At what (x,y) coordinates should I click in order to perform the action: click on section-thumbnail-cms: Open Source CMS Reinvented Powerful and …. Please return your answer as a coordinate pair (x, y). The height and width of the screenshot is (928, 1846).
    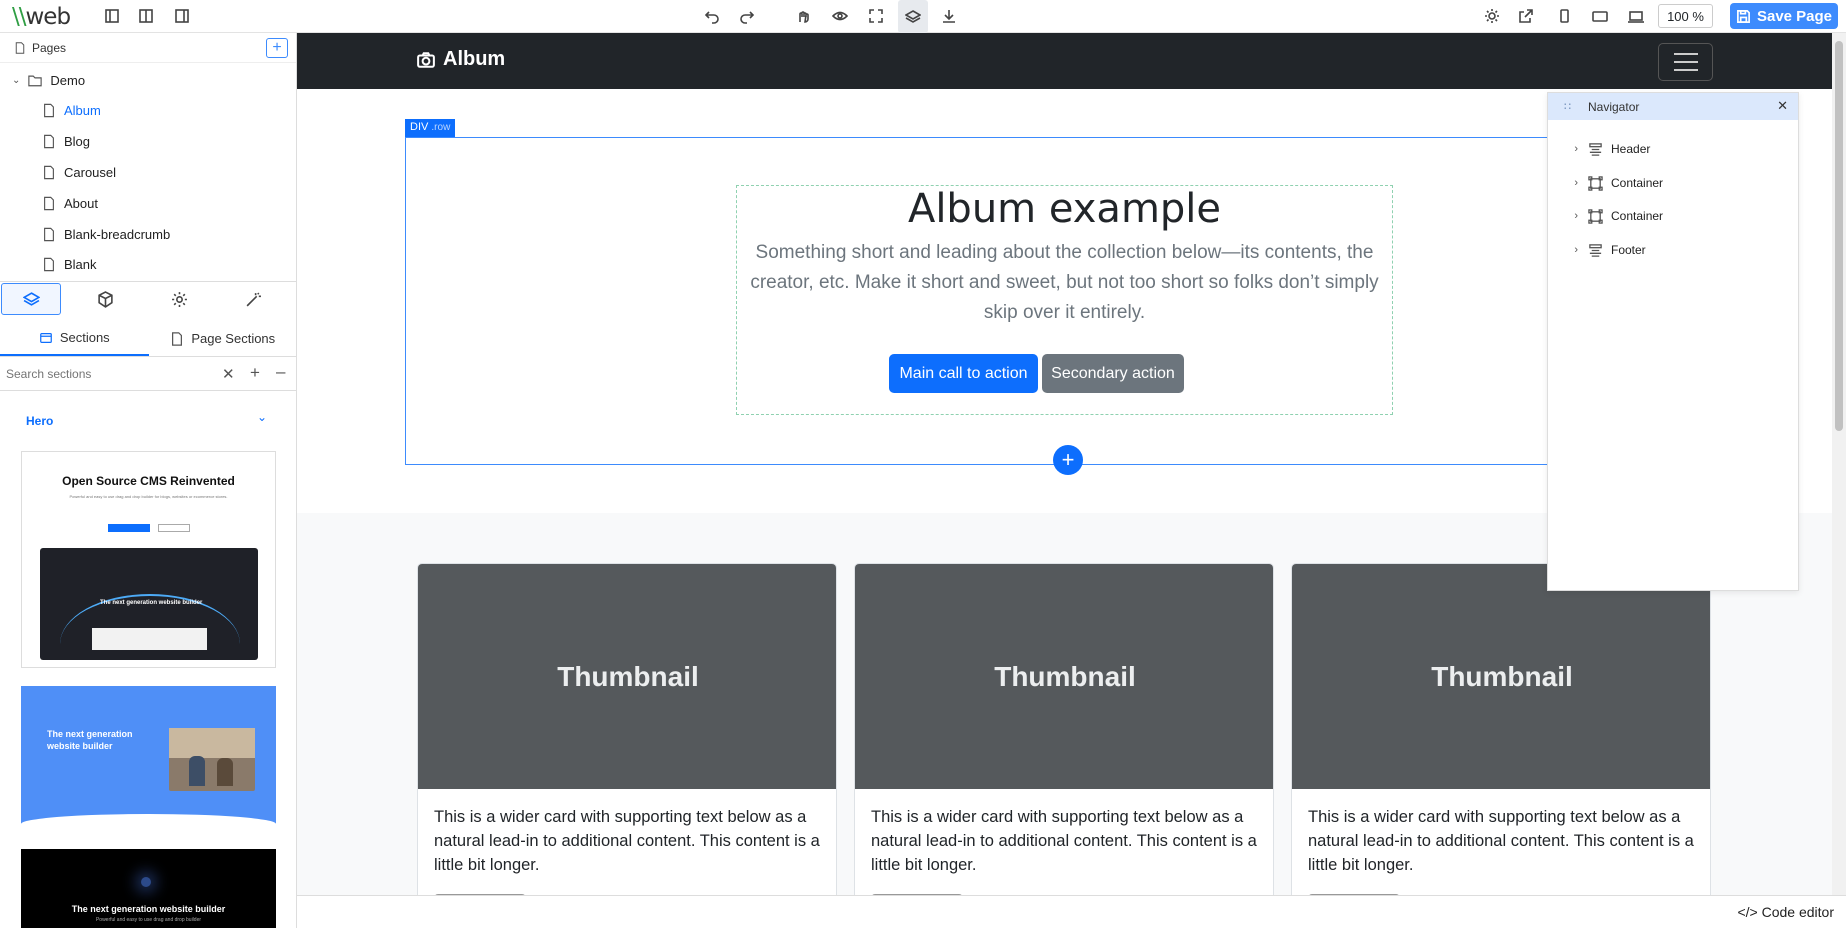
    Looking at the image, I should click on (148, 559).